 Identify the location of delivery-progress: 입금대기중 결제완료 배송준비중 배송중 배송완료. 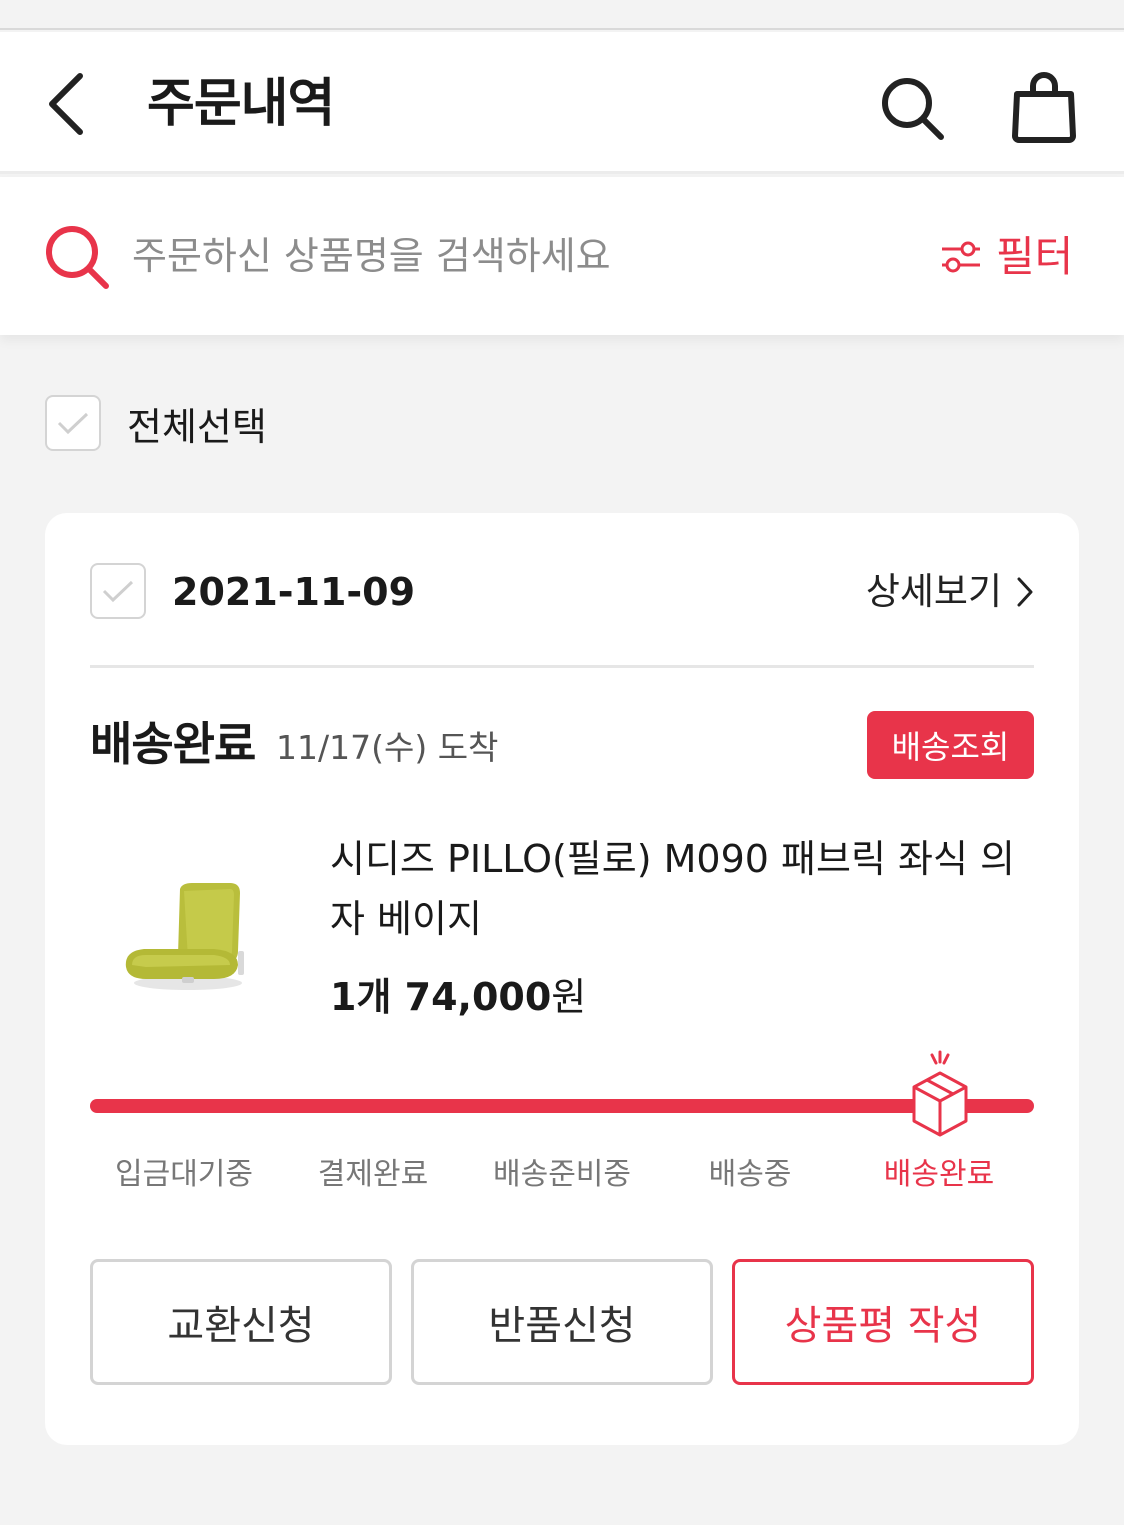
(562, 1120).